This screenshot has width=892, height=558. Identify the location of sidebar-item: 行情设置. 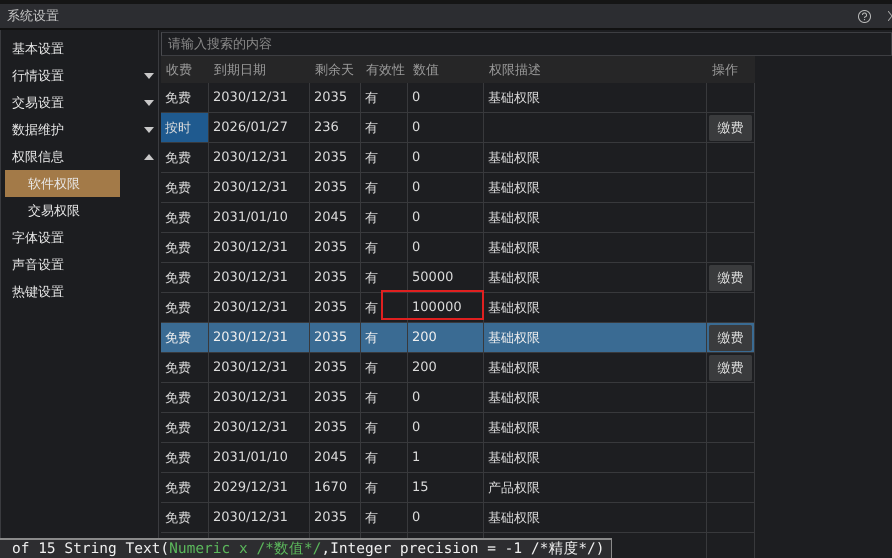
(78, 75).